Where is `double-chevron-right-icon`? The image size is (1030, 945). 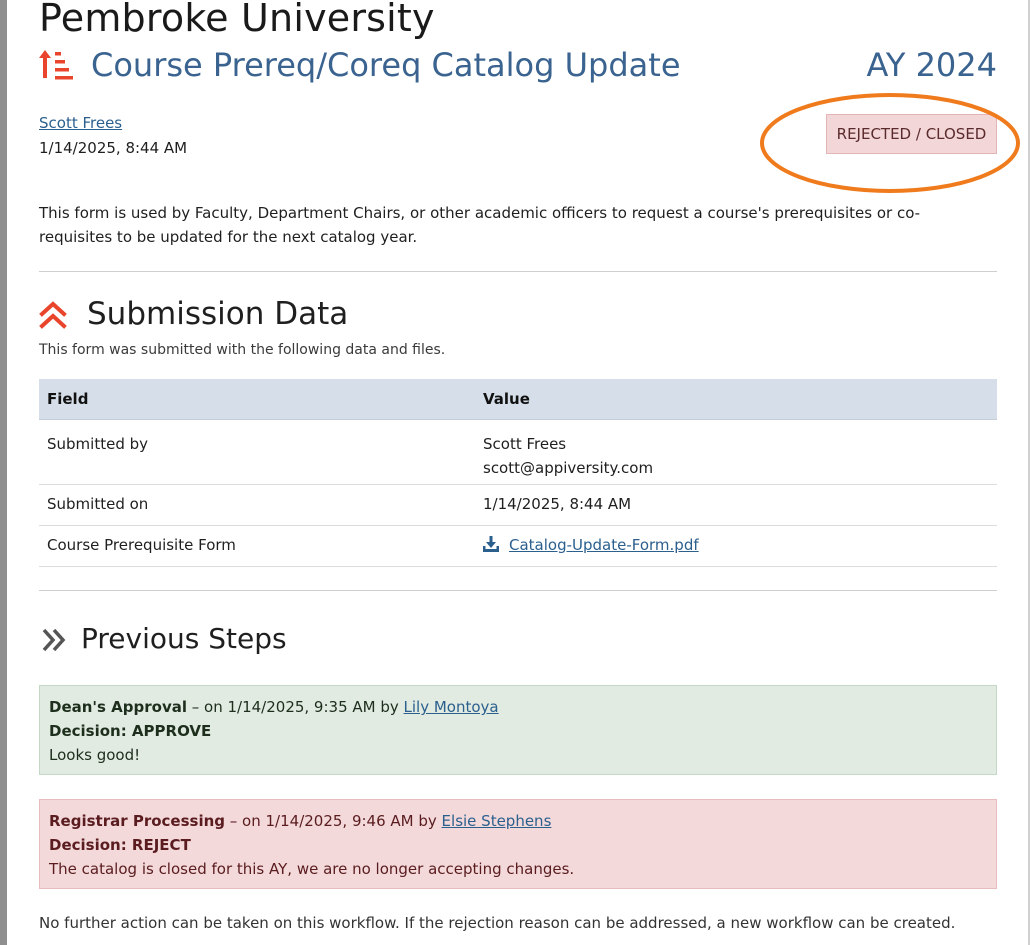 double-chevron-right-icon is located at coordinates (54, 640).